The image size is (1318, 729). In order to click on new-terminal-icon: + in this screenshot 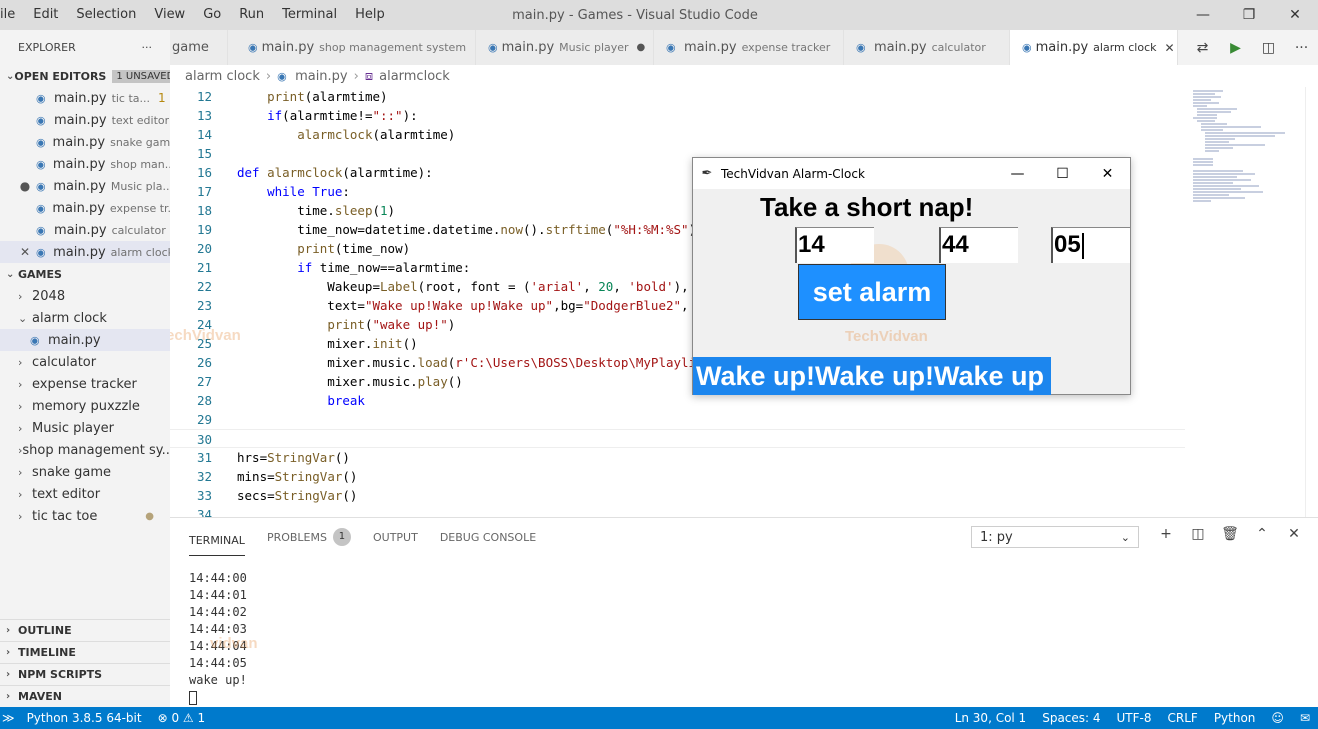, I will do `click(1166, 534)`.